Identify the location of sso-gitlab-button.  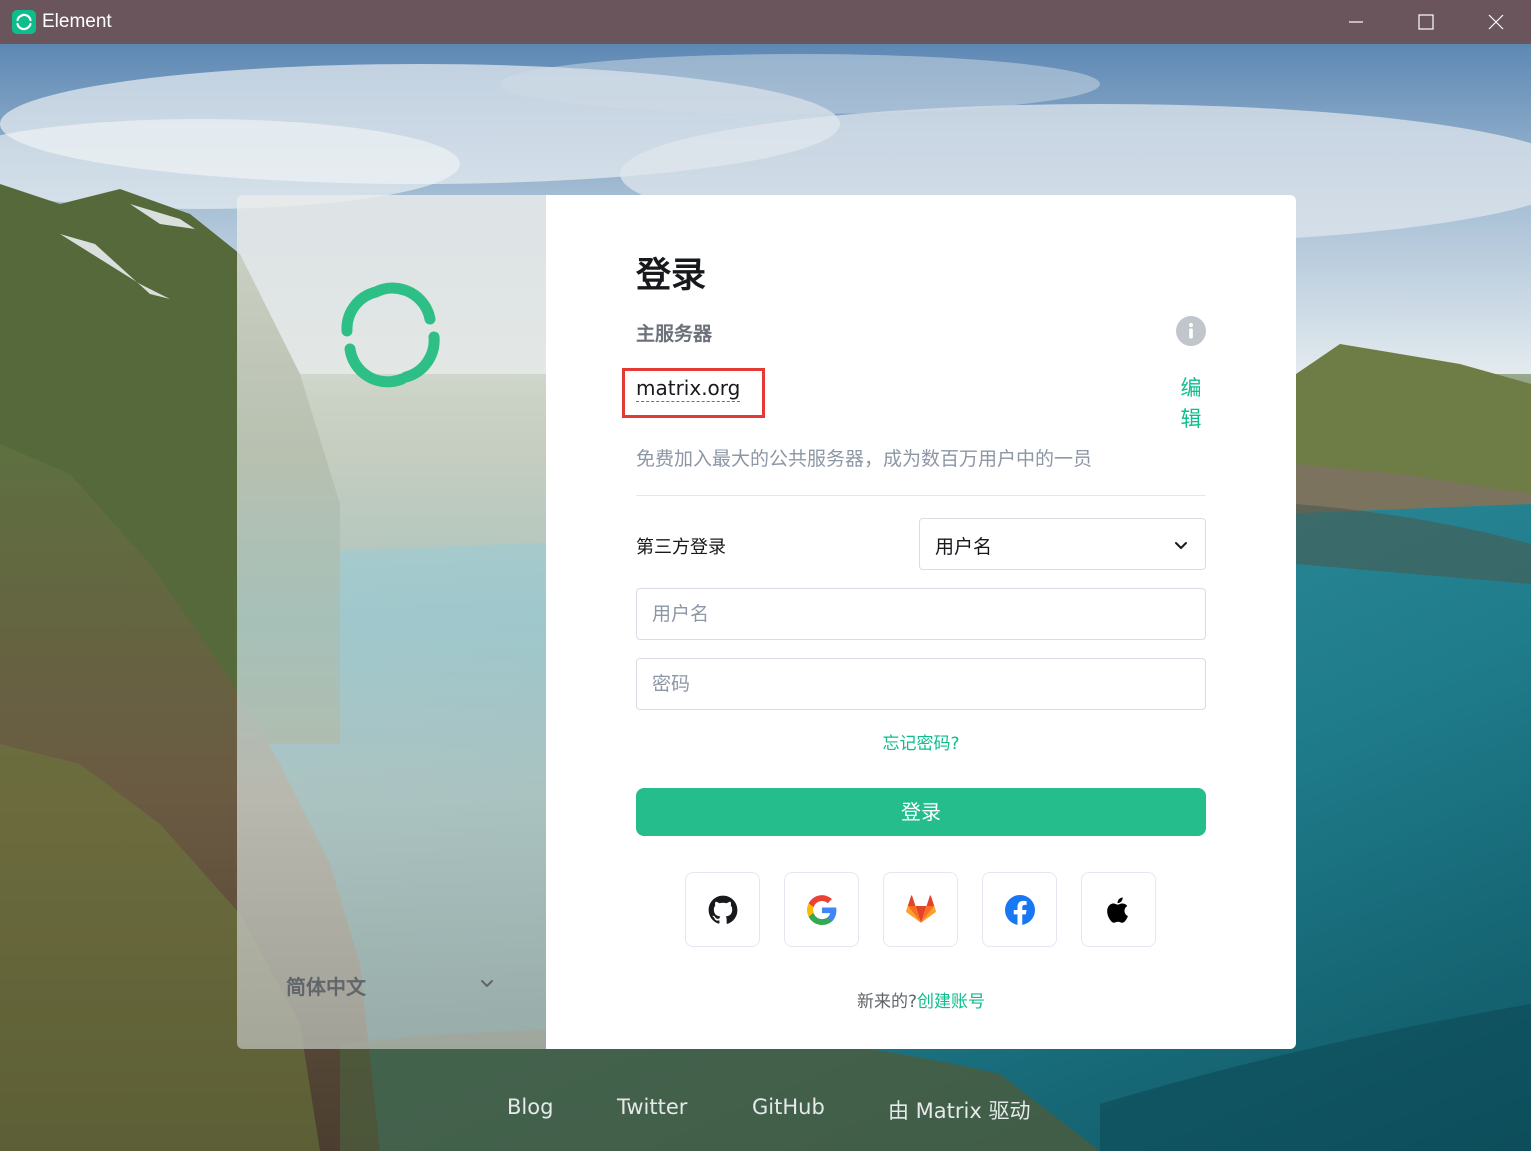
(920, 909).